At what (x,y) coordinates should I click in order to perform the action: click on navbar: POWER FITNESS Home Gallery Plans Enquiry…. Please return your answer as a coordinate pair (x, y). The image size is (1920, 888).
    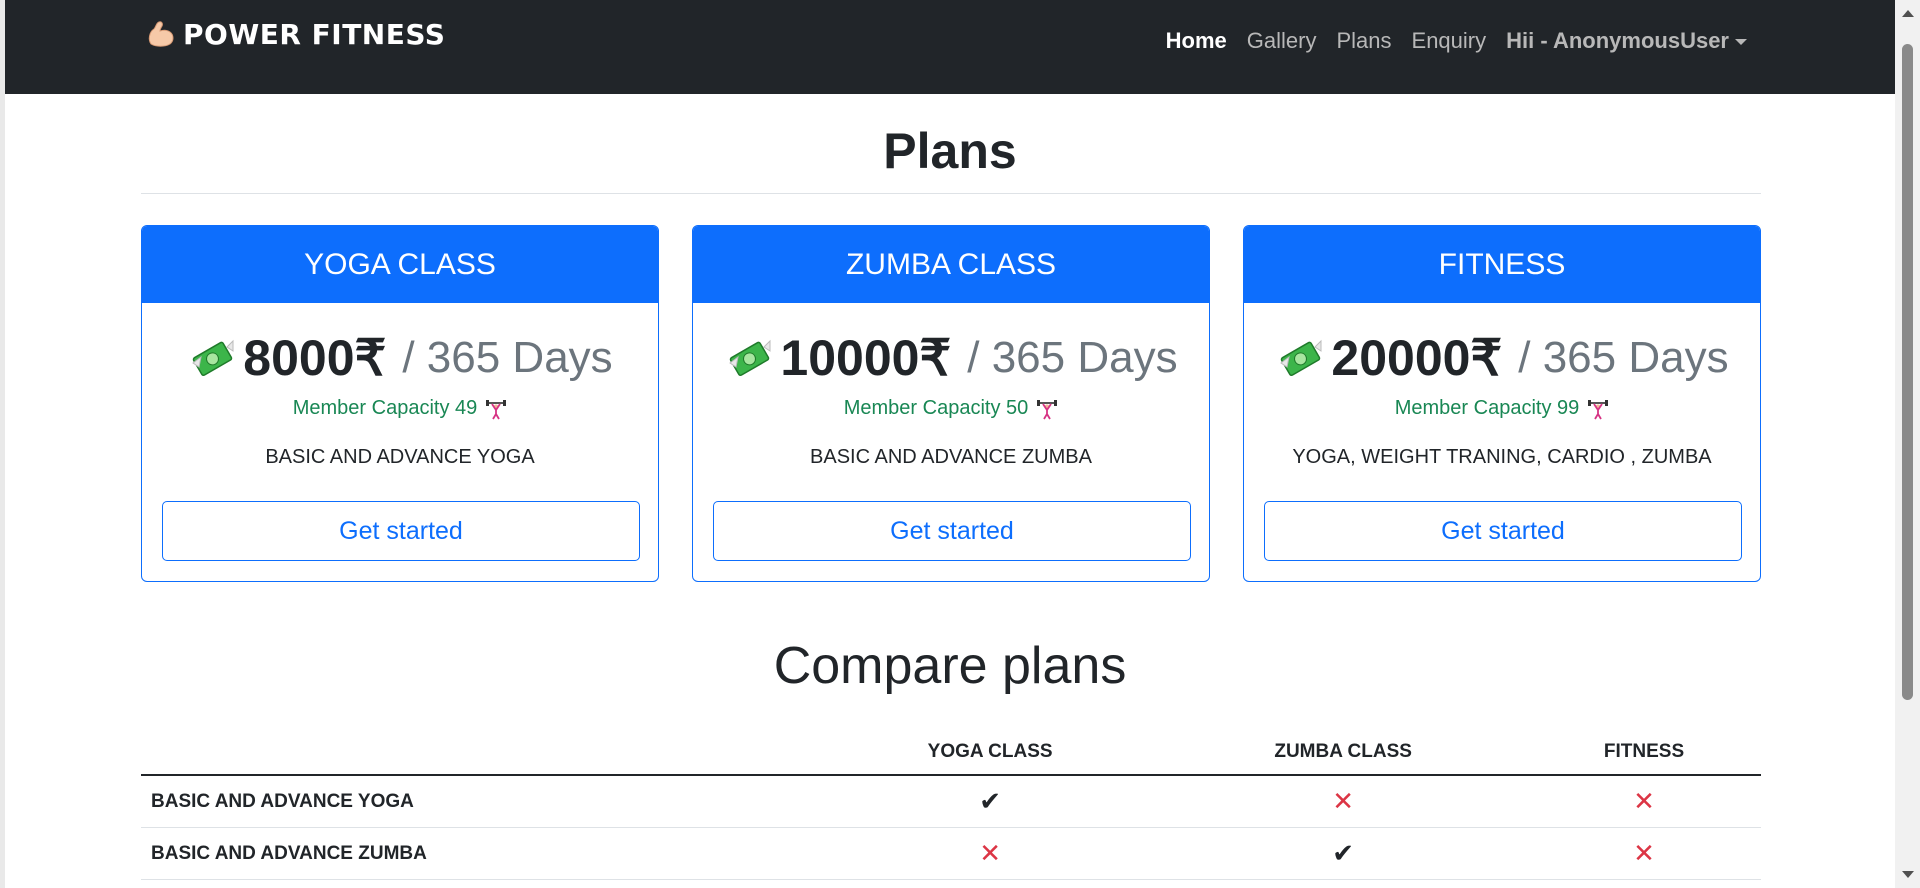
    Looking at the image, I should click on (950, 47).